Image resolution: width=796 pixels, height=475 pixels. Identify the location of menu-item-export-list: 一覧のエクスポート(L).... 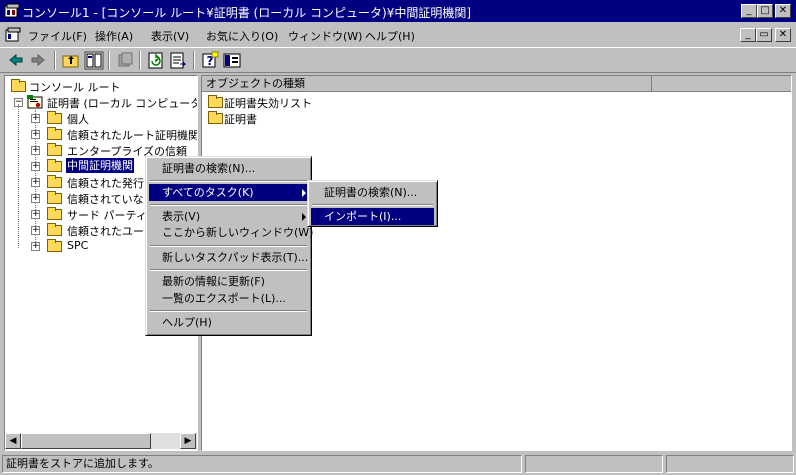
(228, 298).